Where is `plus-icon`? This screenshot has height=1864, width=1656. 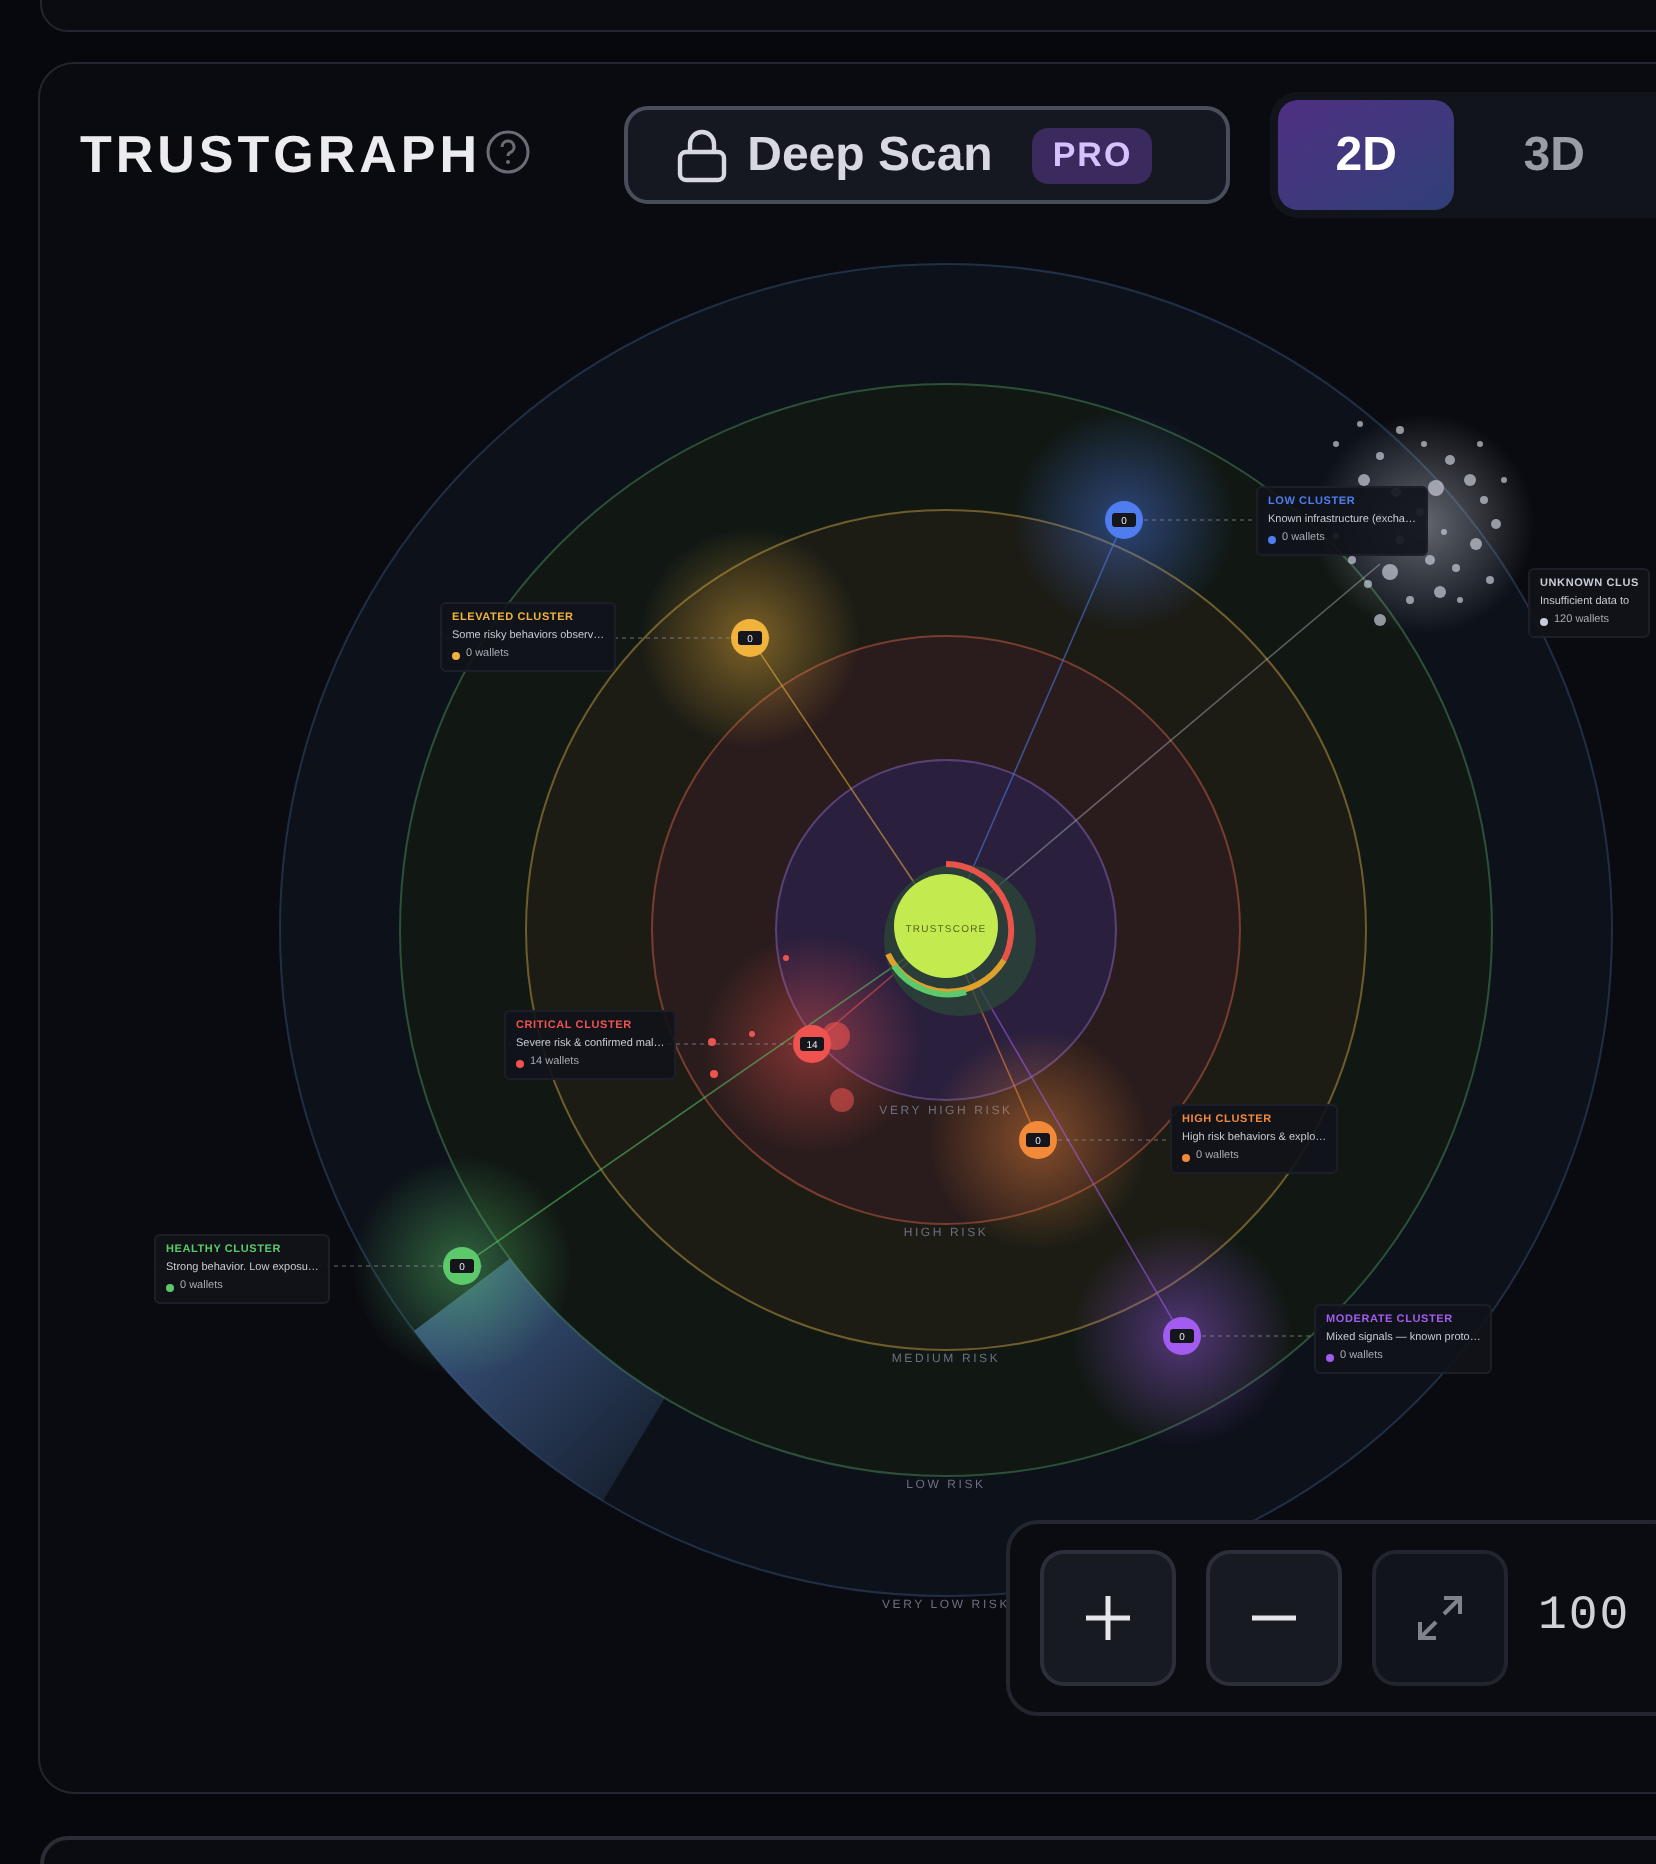
plus-icon is located at coordinates (1108, 1618).